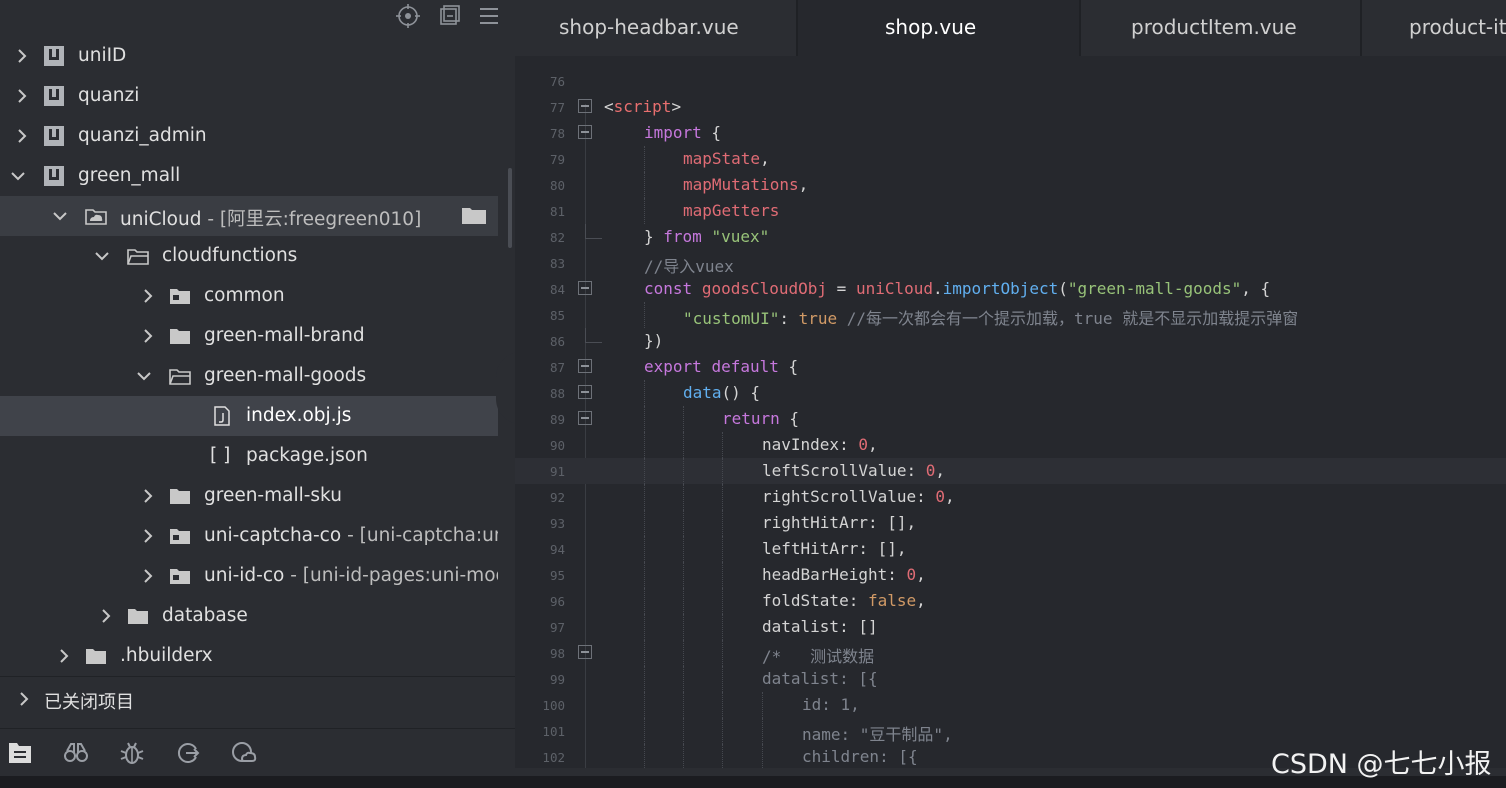  I want to click on tree-item-label: uniCloud, so click(161, 219).